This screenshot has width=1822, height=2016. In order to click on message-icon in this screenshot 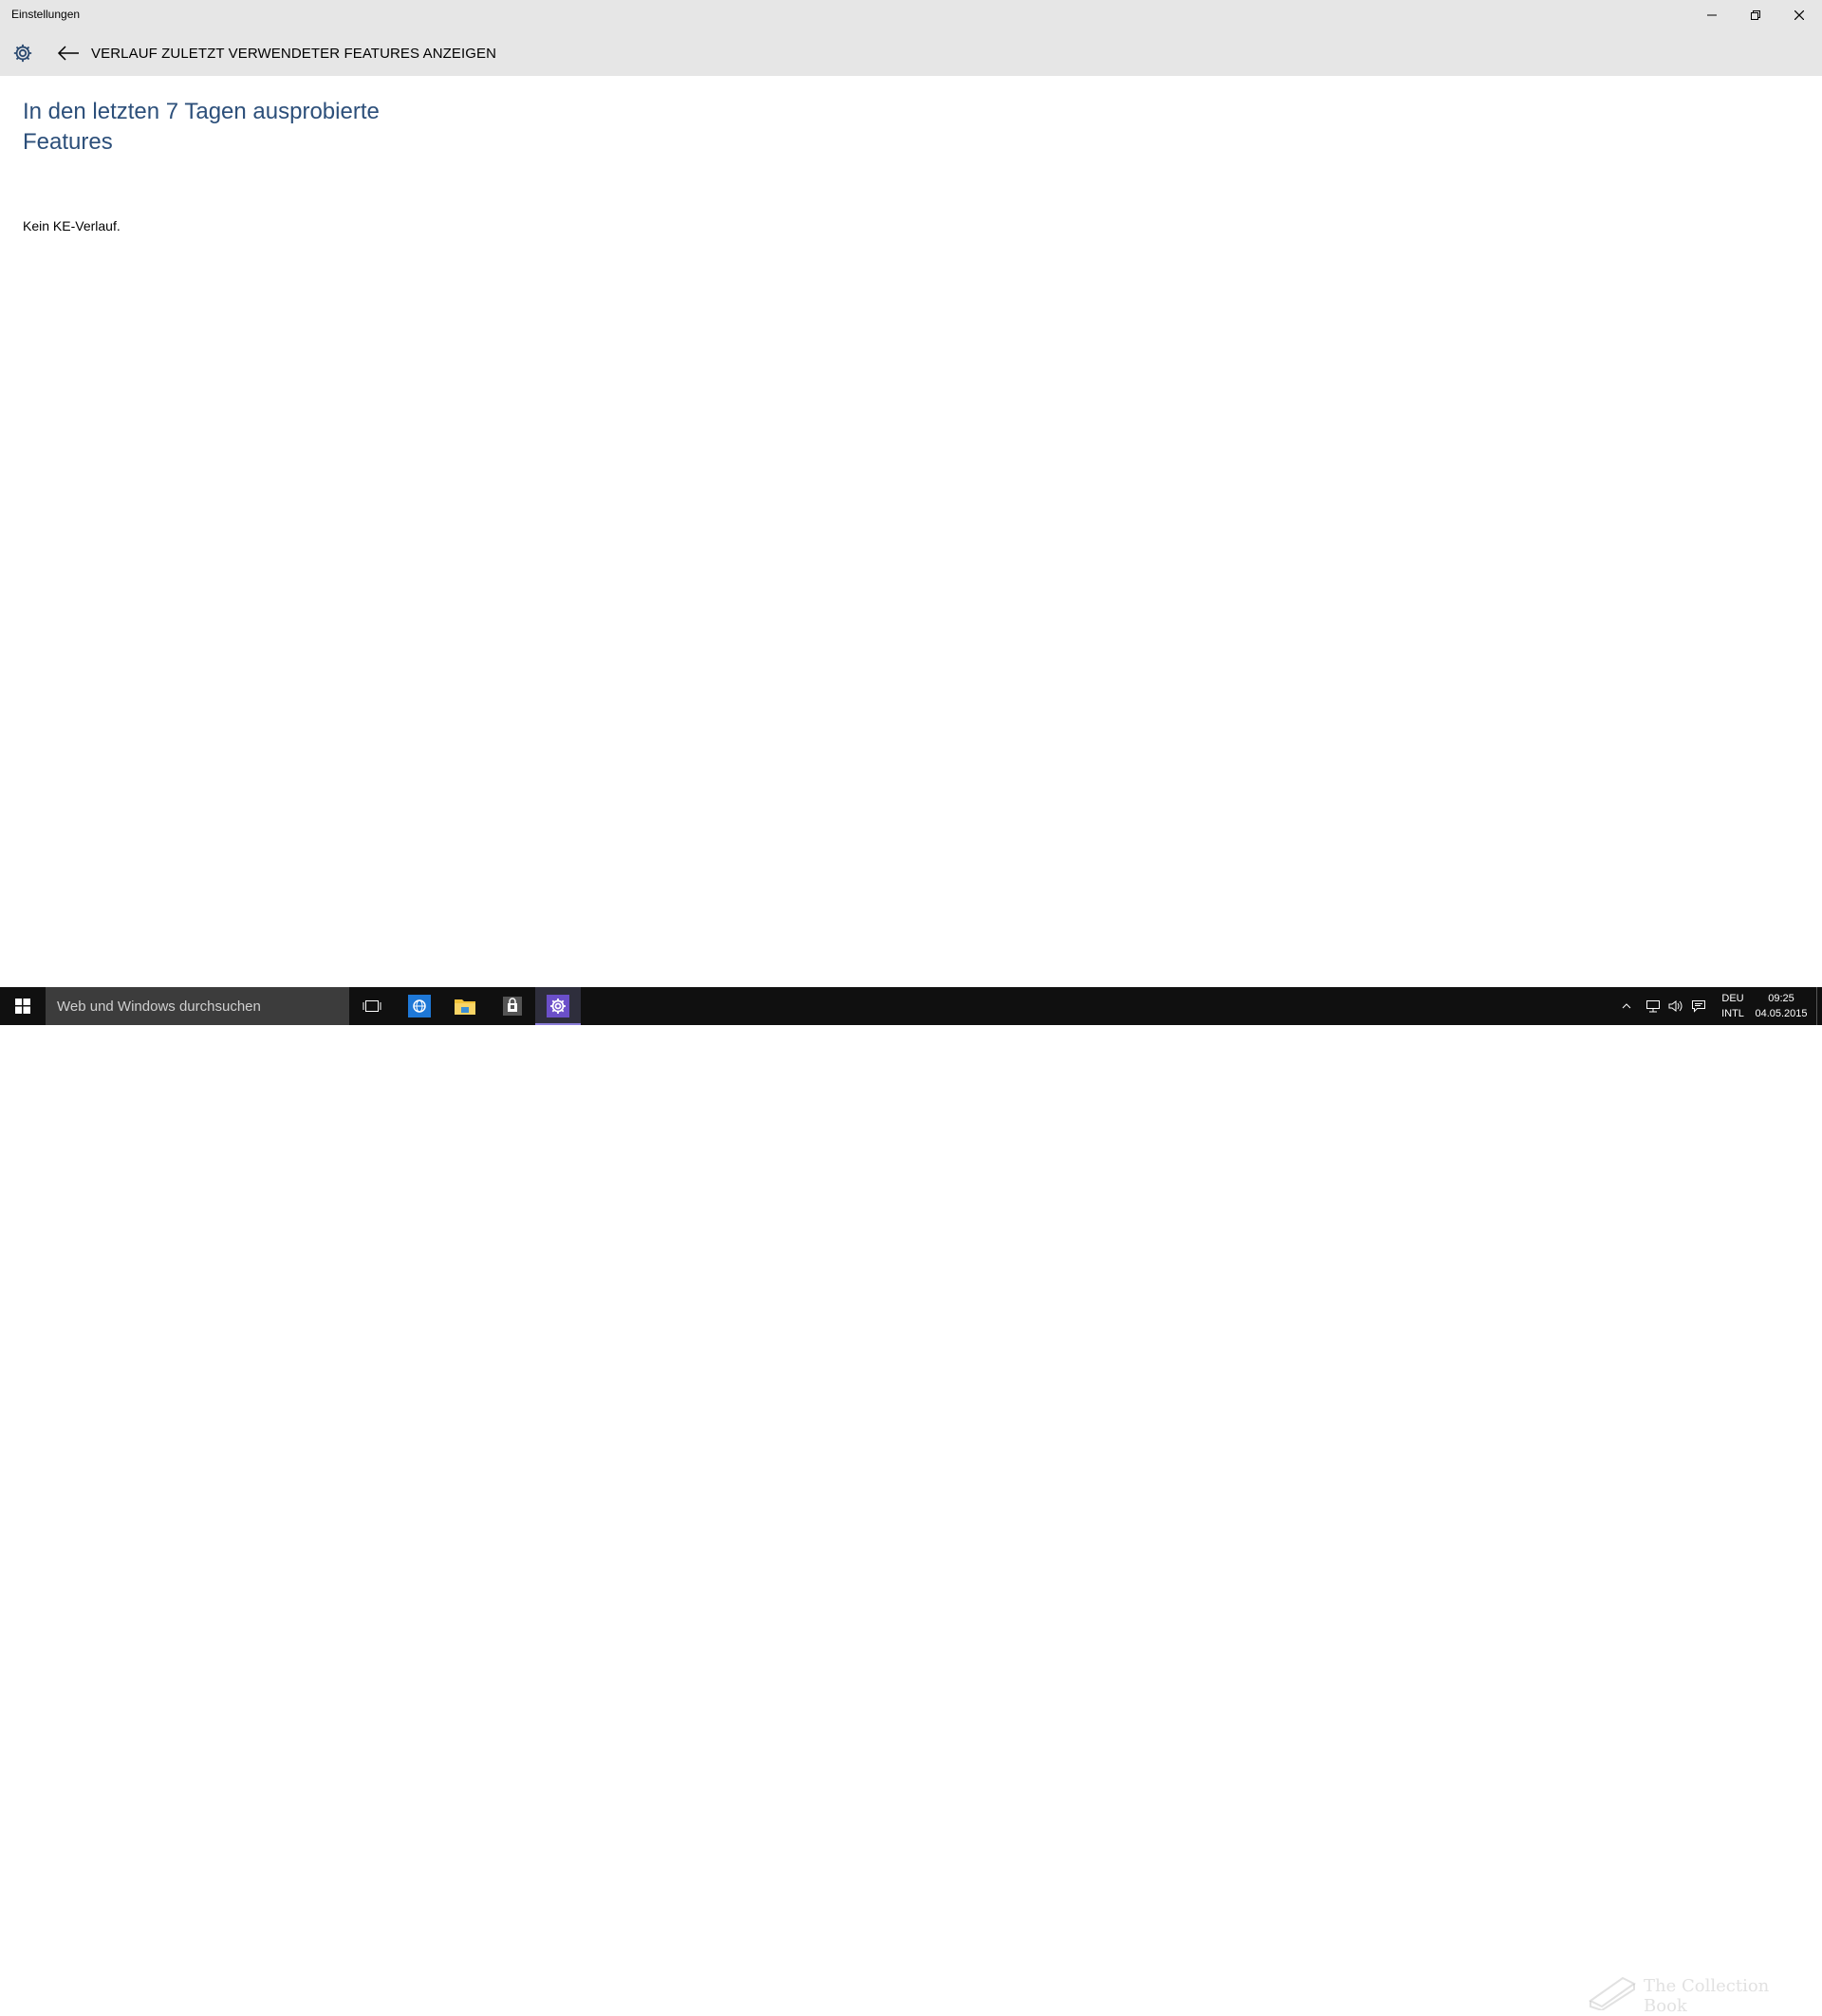, I will do `click(1698, 1006)`.